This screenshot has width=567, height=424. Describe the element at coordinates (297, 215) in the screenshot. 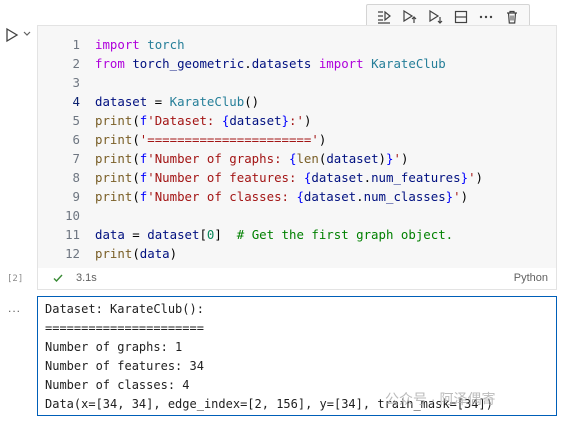

I see `code-line: 10` at that location.